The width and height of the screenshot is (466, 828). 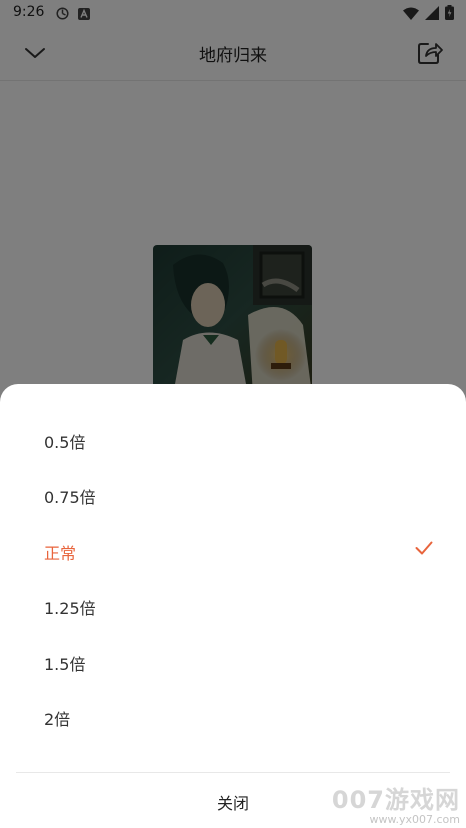 What do you see at coordinates (424, 549) in the screenshot?
I see `checkmark-icon` at bounding box center [424, 549].